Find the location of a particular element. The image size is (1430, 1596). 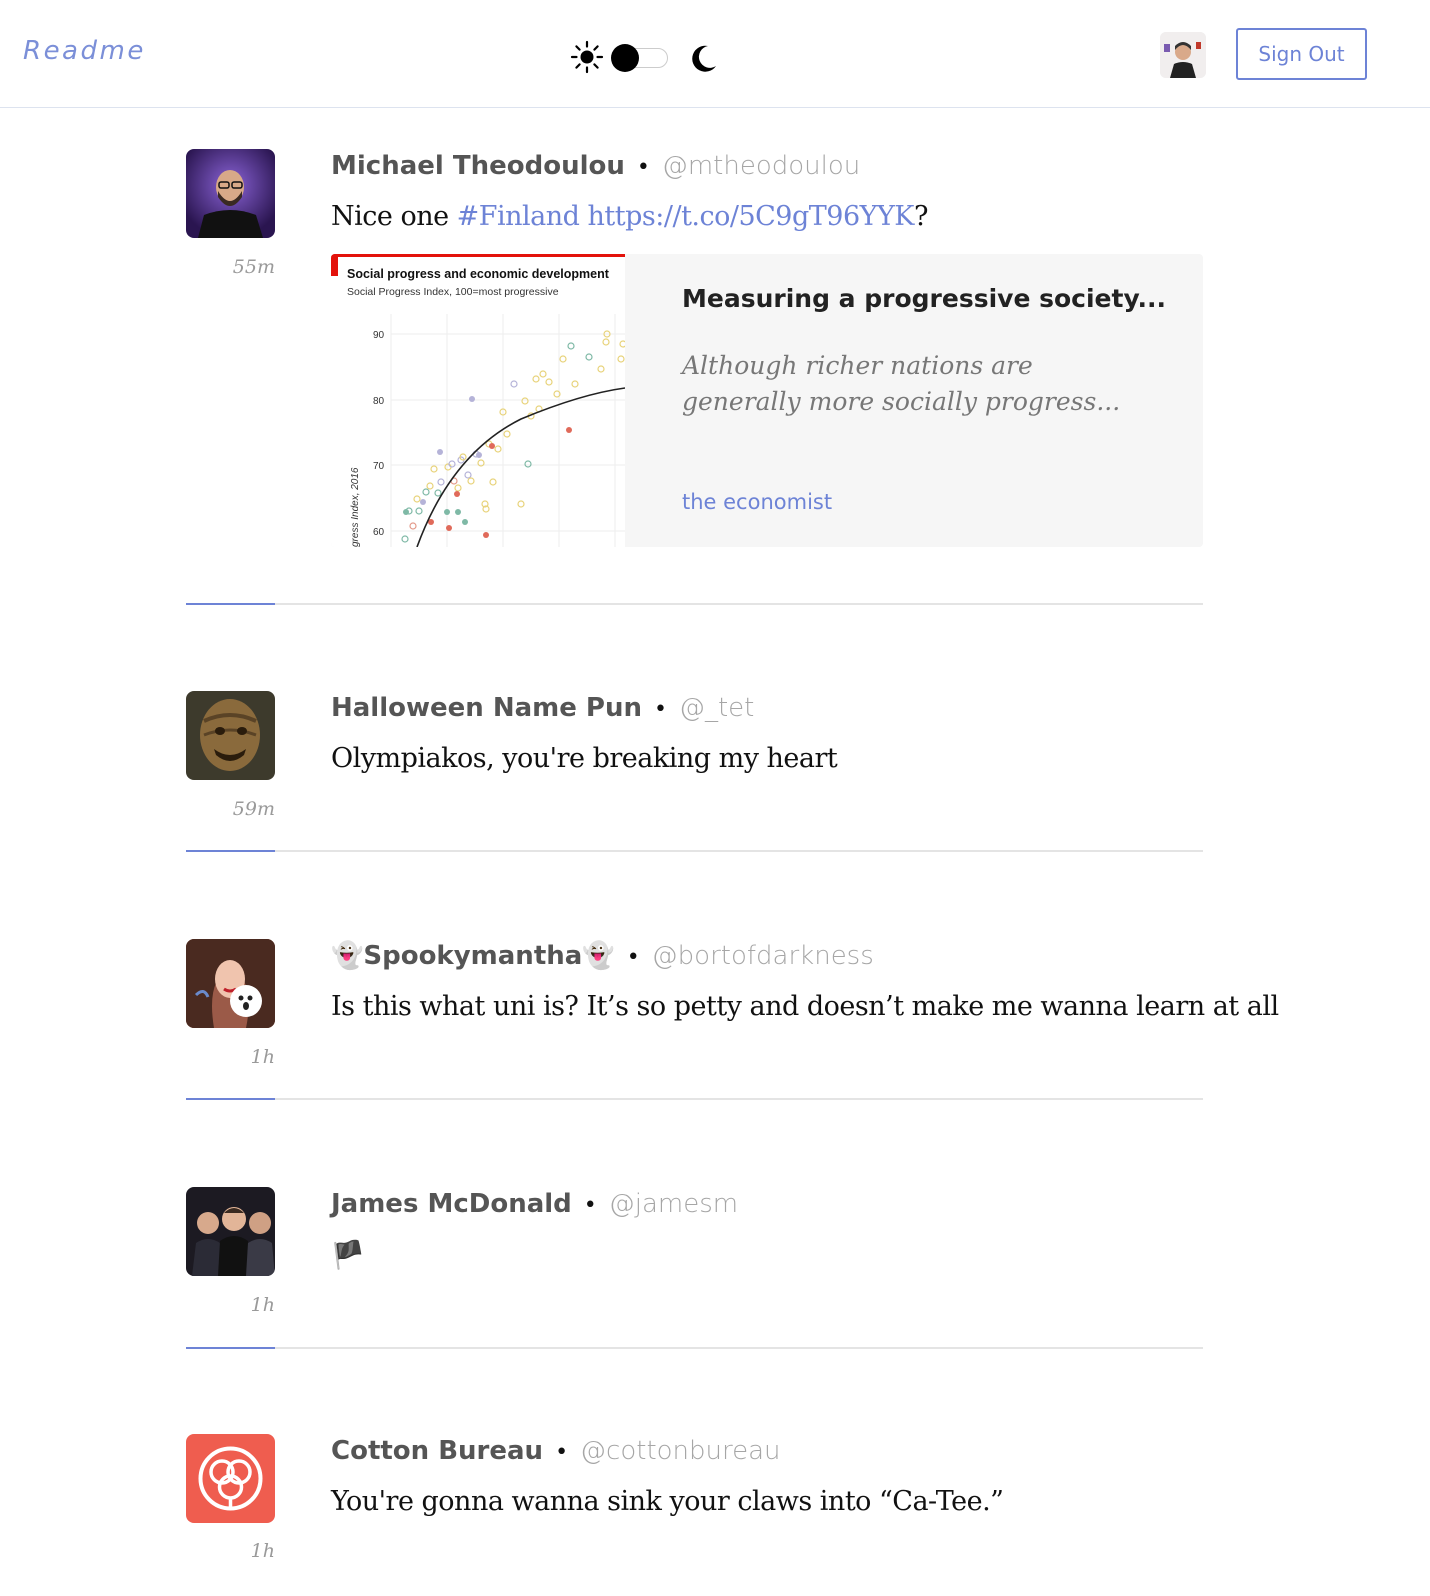

tweet-header: 👻Spookymantha👻 • @bortofdarkness is located at coordinates (602, 956).